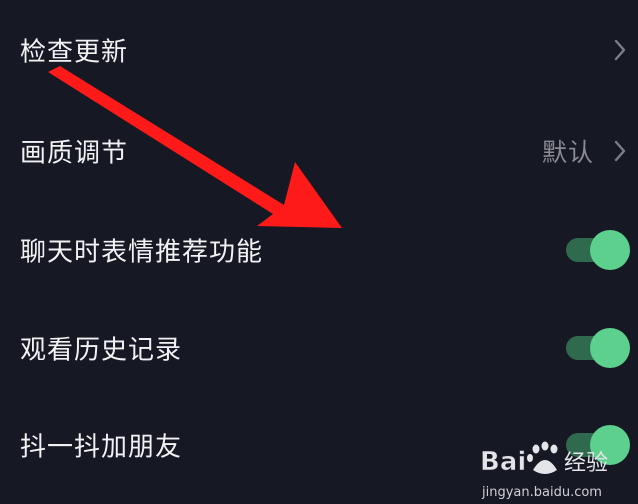  What do you see at coordinates (101, 350) in the screenshot?
I see `settings-row-label: 观看历史记录` at bounding box center [101, 350].